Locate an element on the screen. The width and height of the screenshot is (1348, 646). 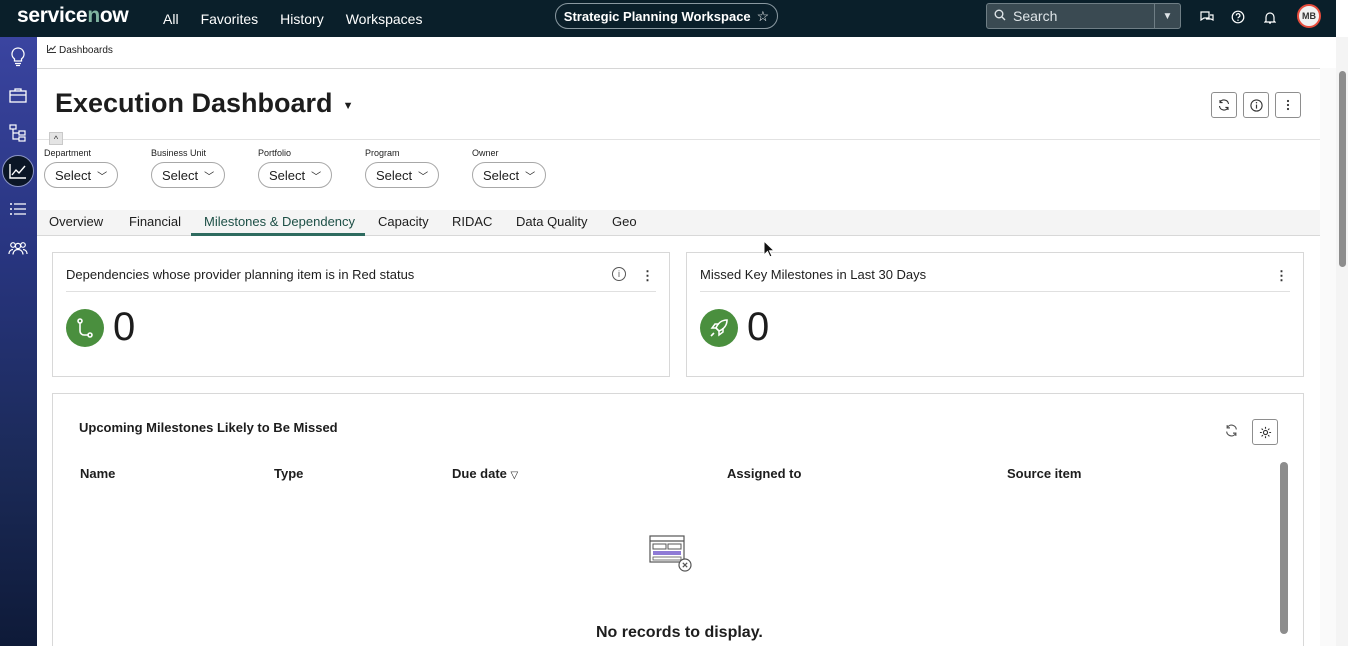
global-search: Search ▼ is located at coordinates (1083, 16).